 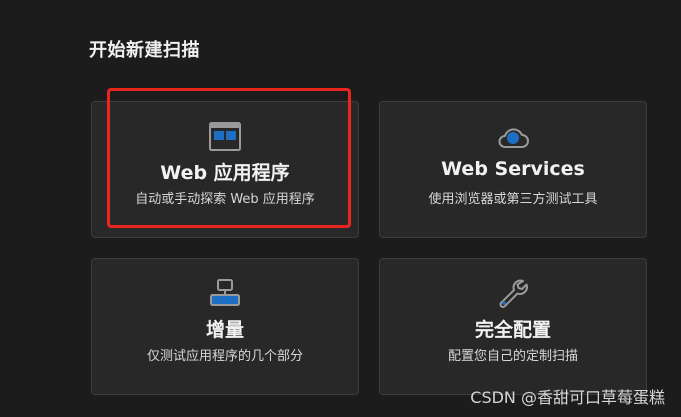 I want to click on card-web-application: Web 应用程序 自动或手动探索 Web 应用程序, so click(x=225, y=169).